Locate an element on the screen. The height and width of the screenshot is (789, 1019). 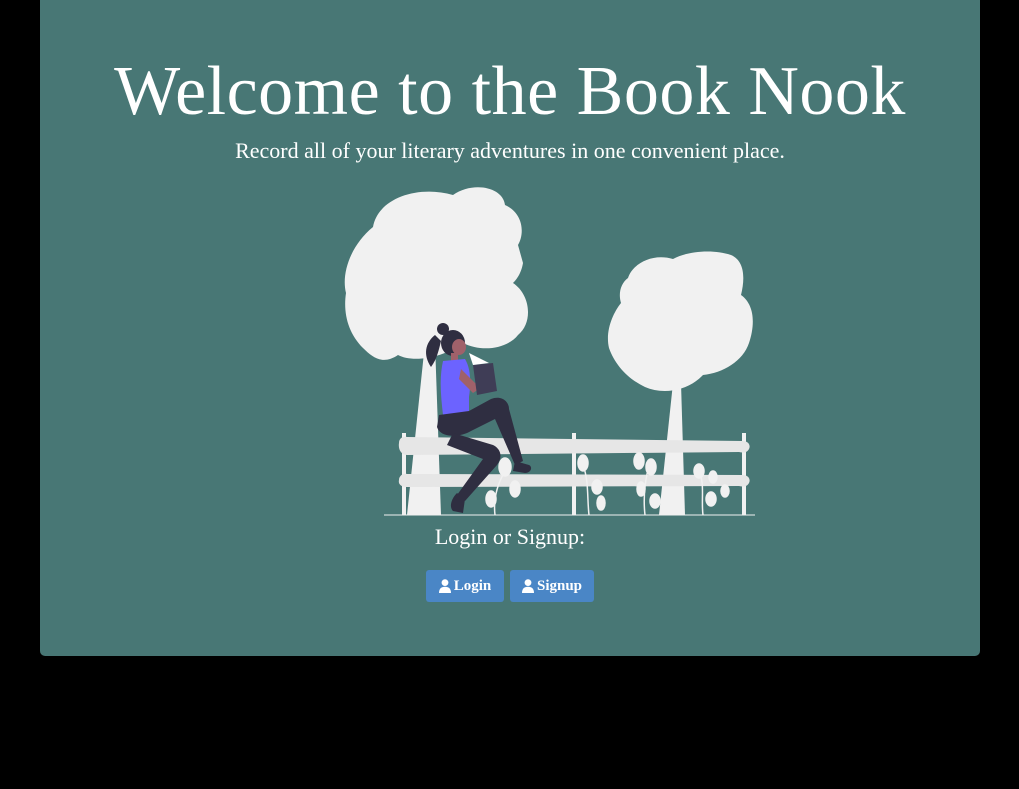
left-tree-canopy is located at coordinates (436, 273).